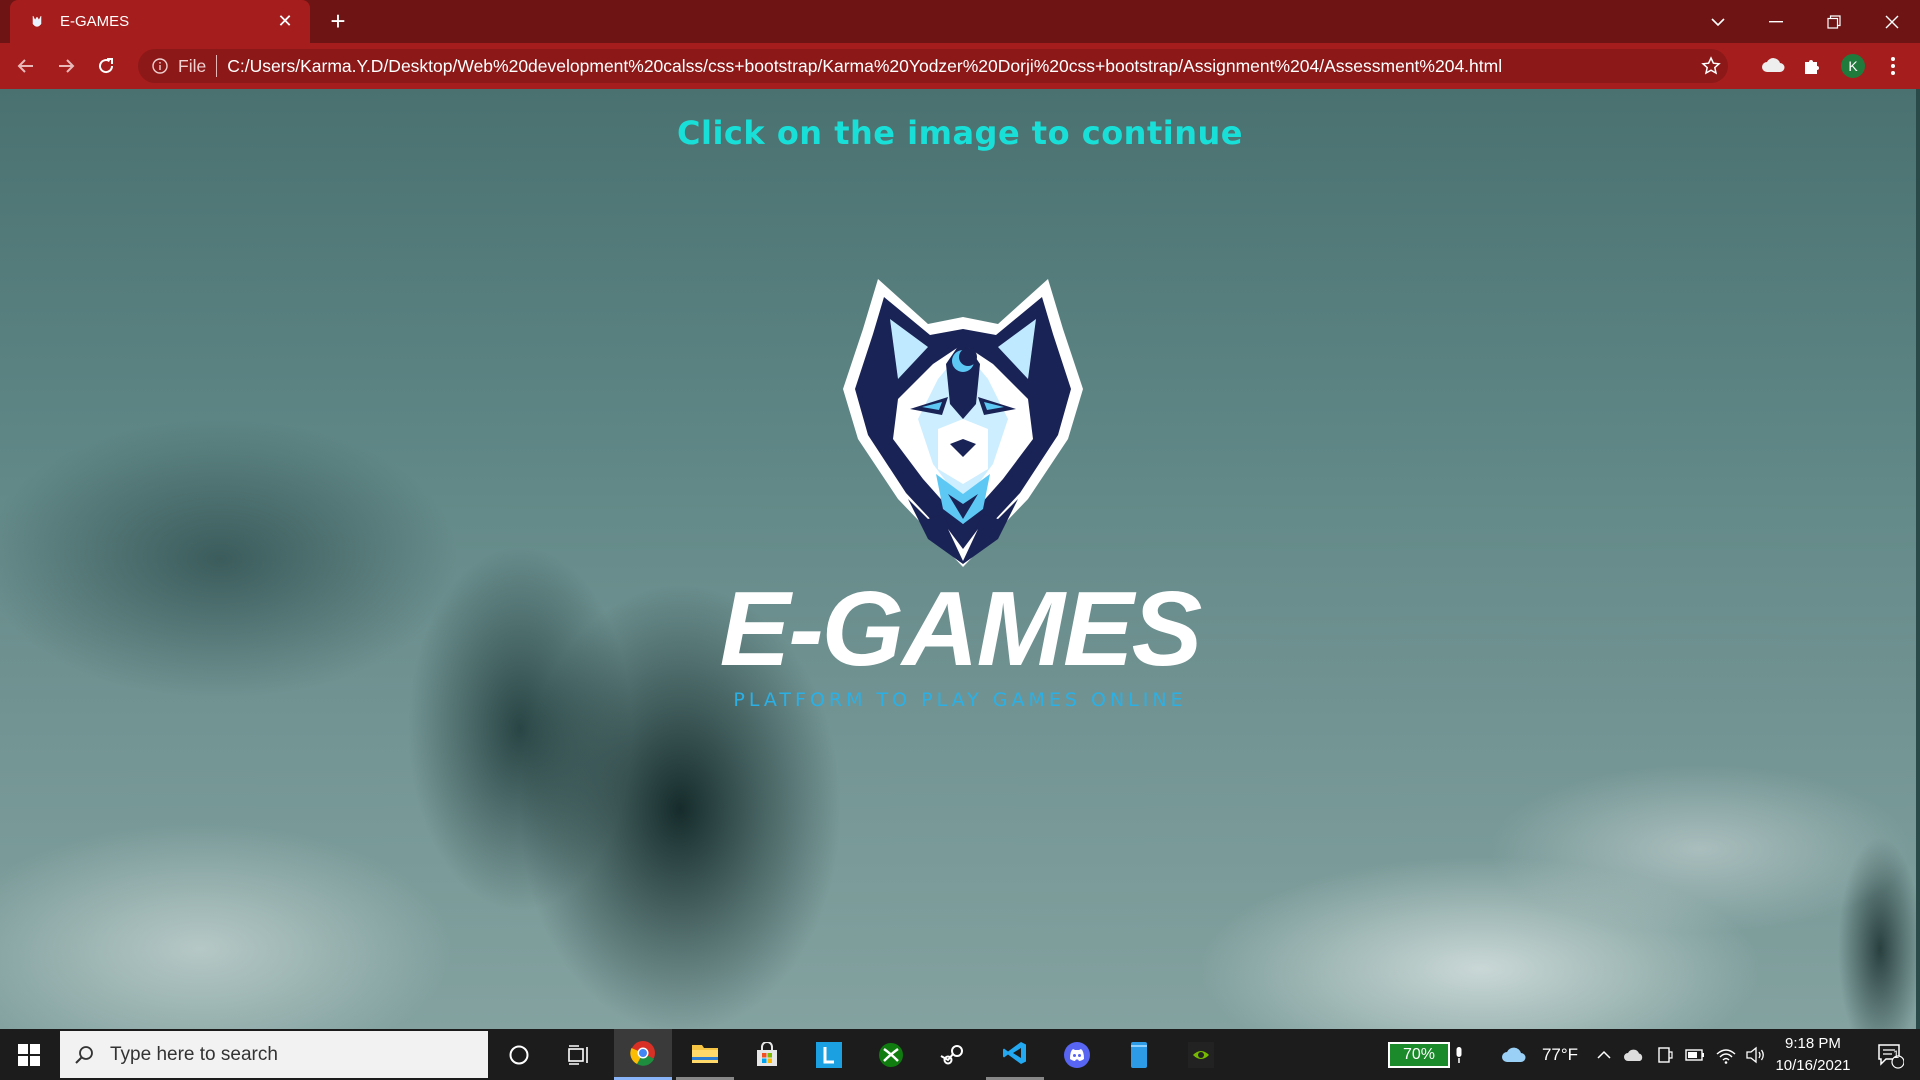  Describe the element at coordinates (338, 22) in the screenshot. I see `new-tab-button: +` at that location.